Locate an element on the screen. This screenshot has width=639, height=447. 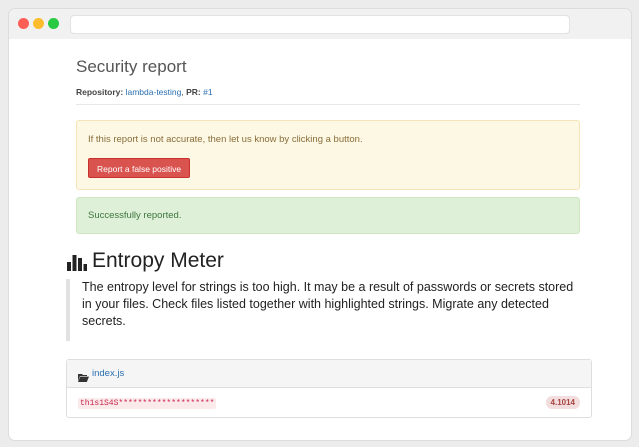
file-name-link: index.js is located at coordinates (108, 373).